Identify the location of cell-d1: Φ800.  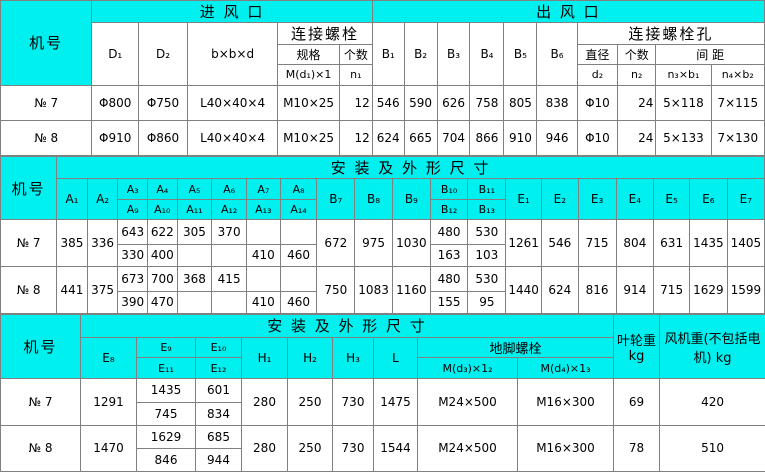
(115, 102).